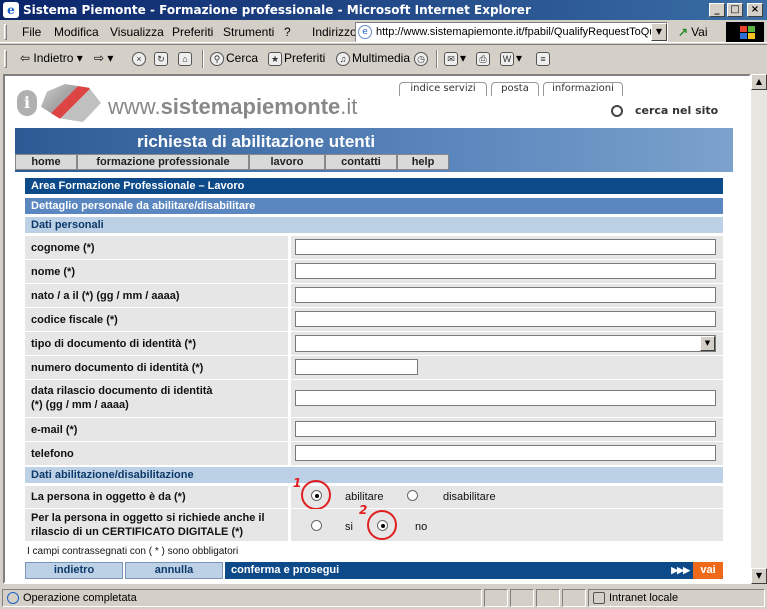  I want to click on minimize-button: _, so click(717, 10).